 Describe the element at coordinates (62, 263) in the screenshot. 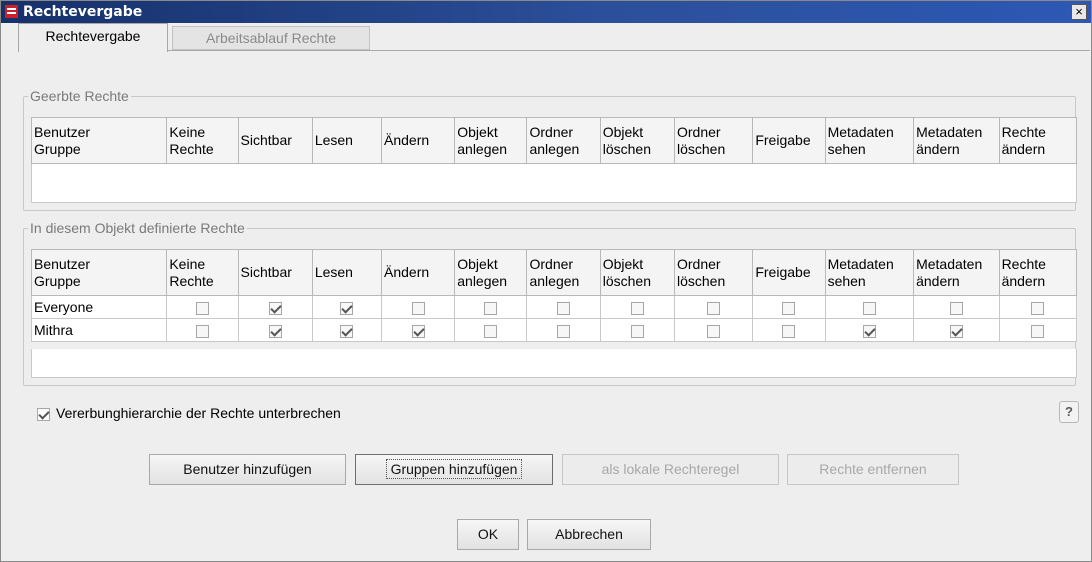

I see `column-header-line: Benutzer` at that location.